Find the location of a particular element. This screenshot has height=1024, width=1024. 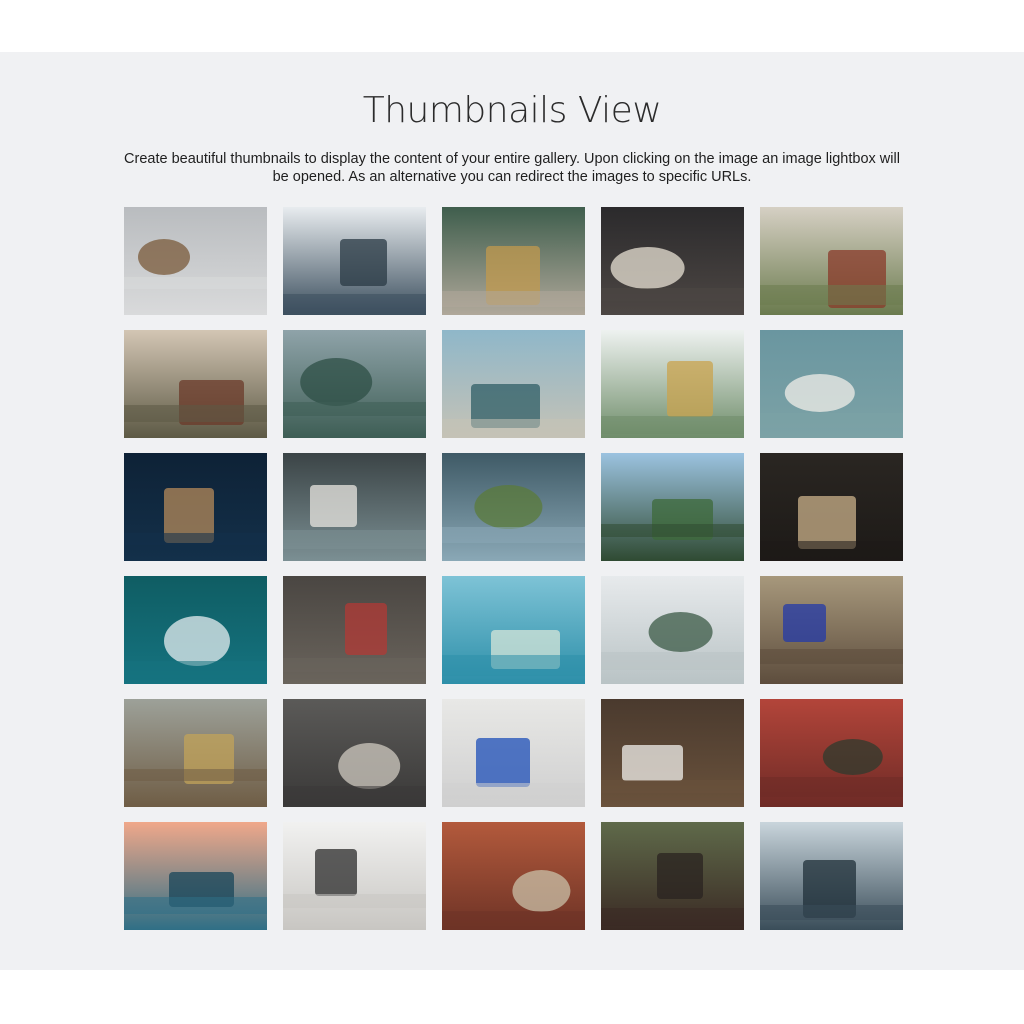

thumb-pier-sunset is located at coordinates (195, 876).